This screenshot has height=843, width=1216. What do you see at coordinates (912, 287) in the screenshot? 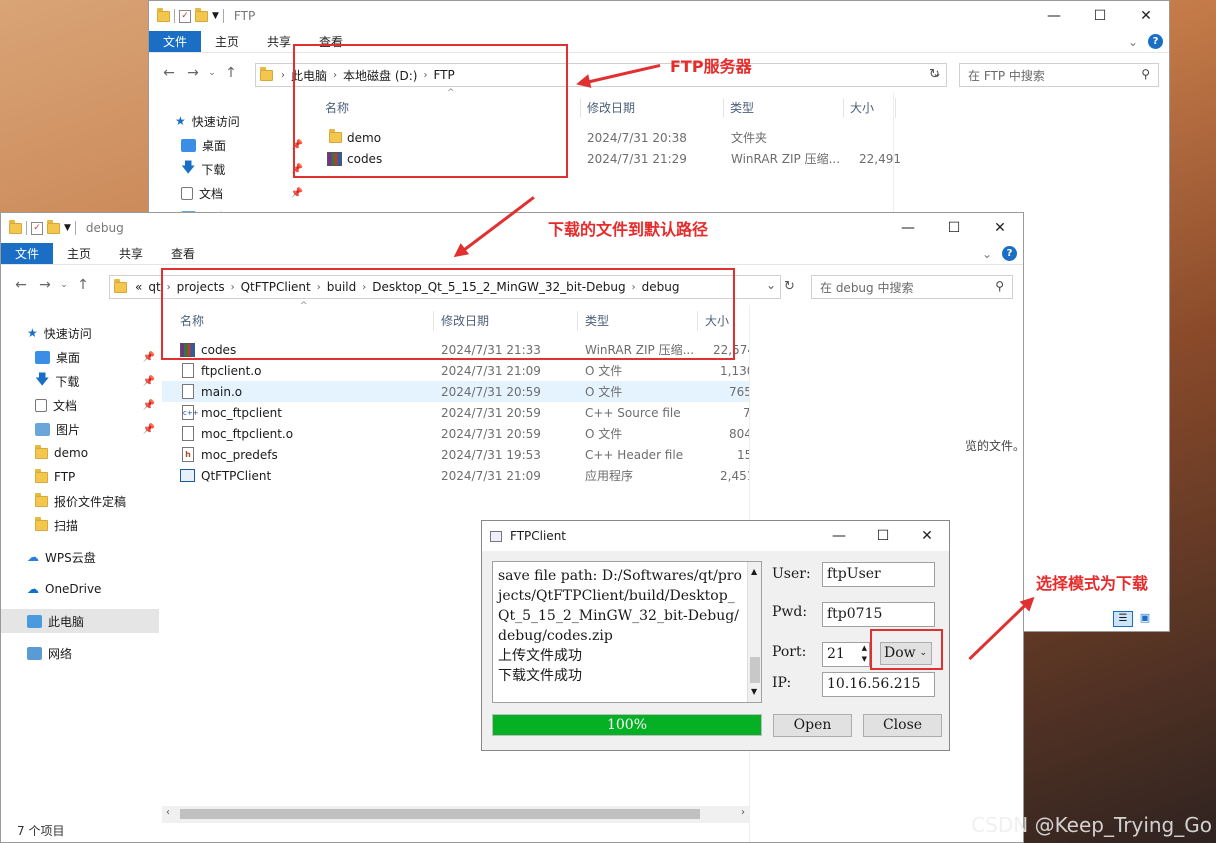
I see `search-input: 在 debug 中搜索 ⚲` at bounding box center [912, 287].